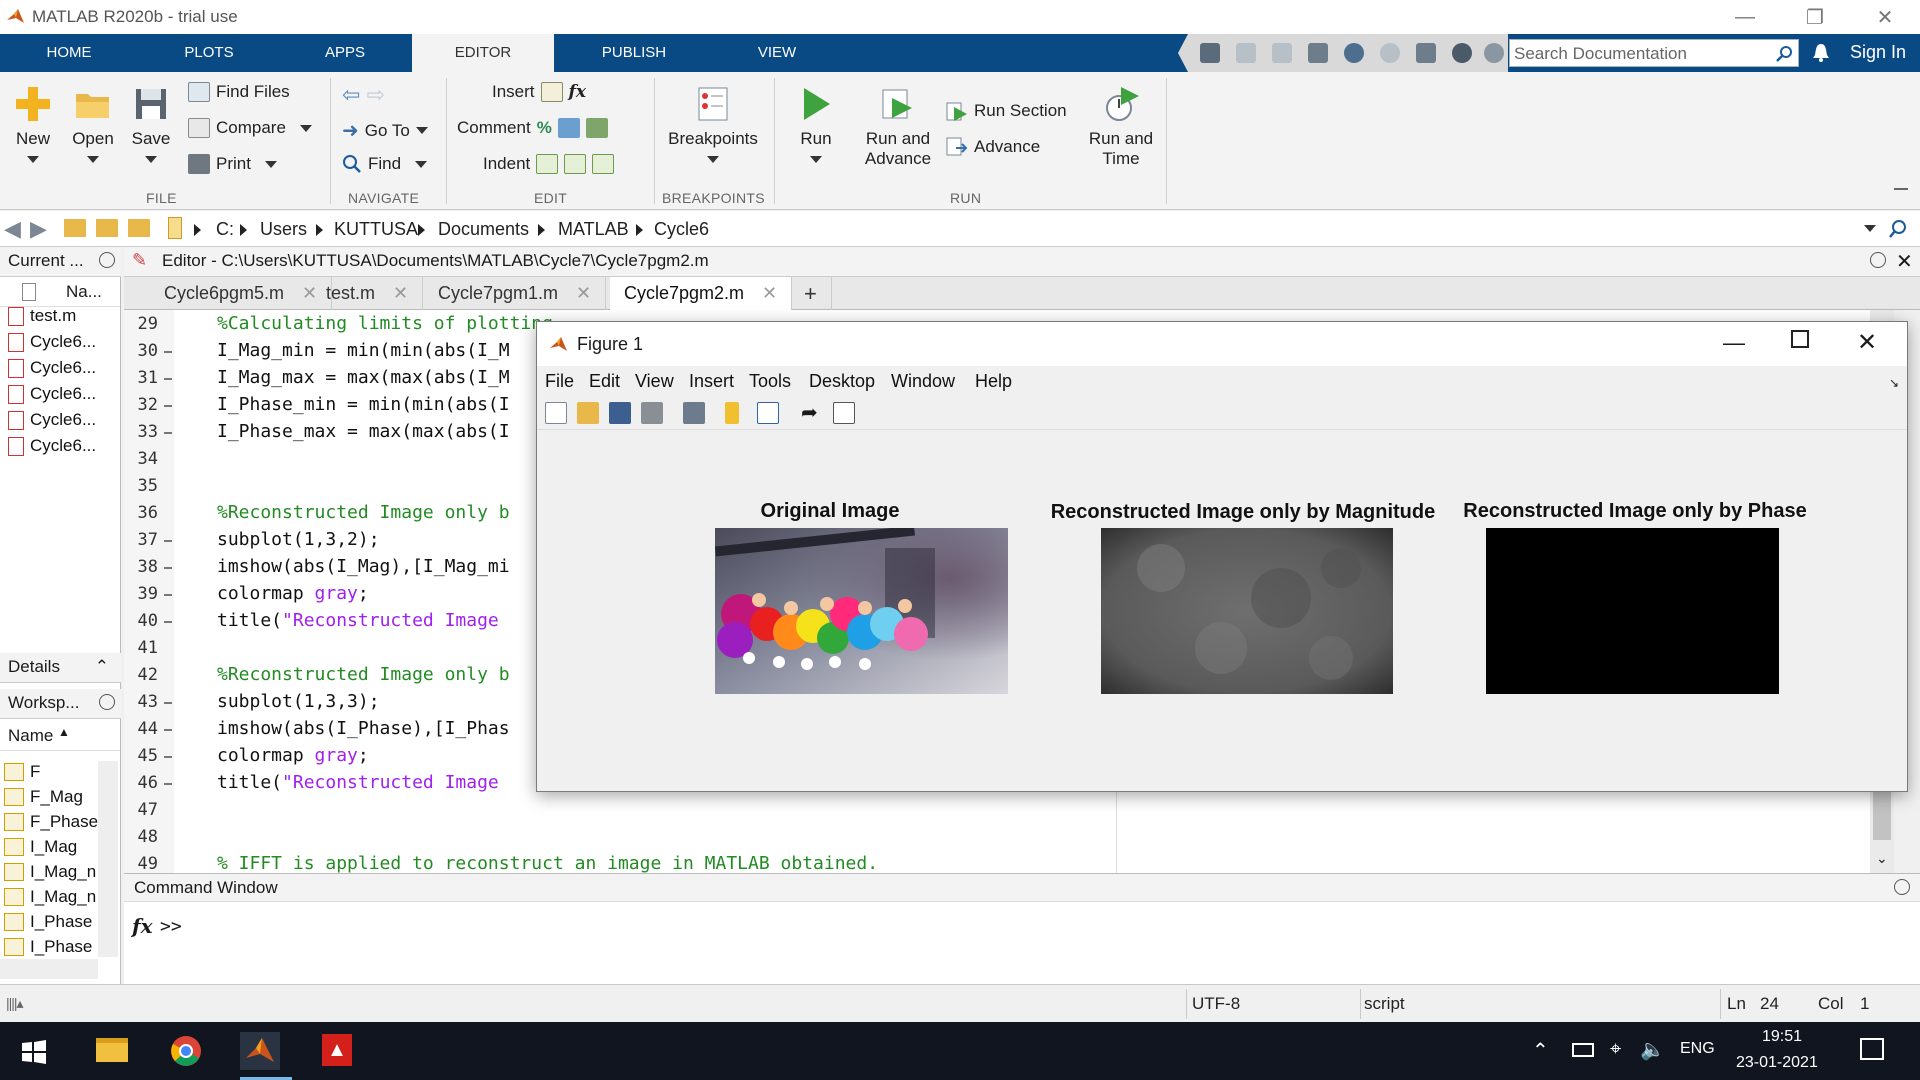 The height and width of the screenshot is (1080, 1920). What do you see at coordinates (770, 381) in the screenshot?
I see `menu-tools: Tools` at bounding box center [770, 381].